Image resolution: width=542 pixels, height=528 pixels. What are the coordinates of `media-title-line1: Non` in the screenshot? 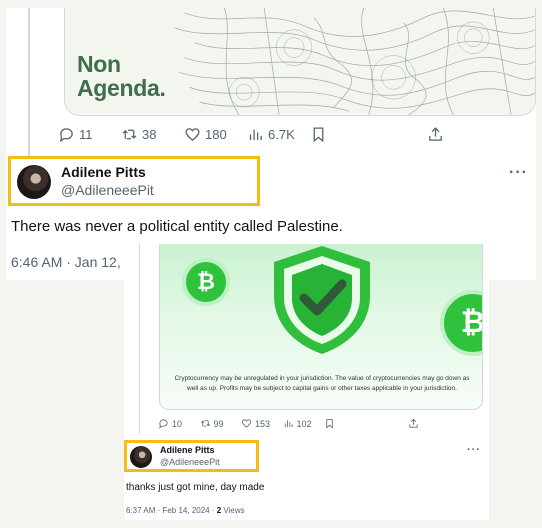 It's located at (99, 64).